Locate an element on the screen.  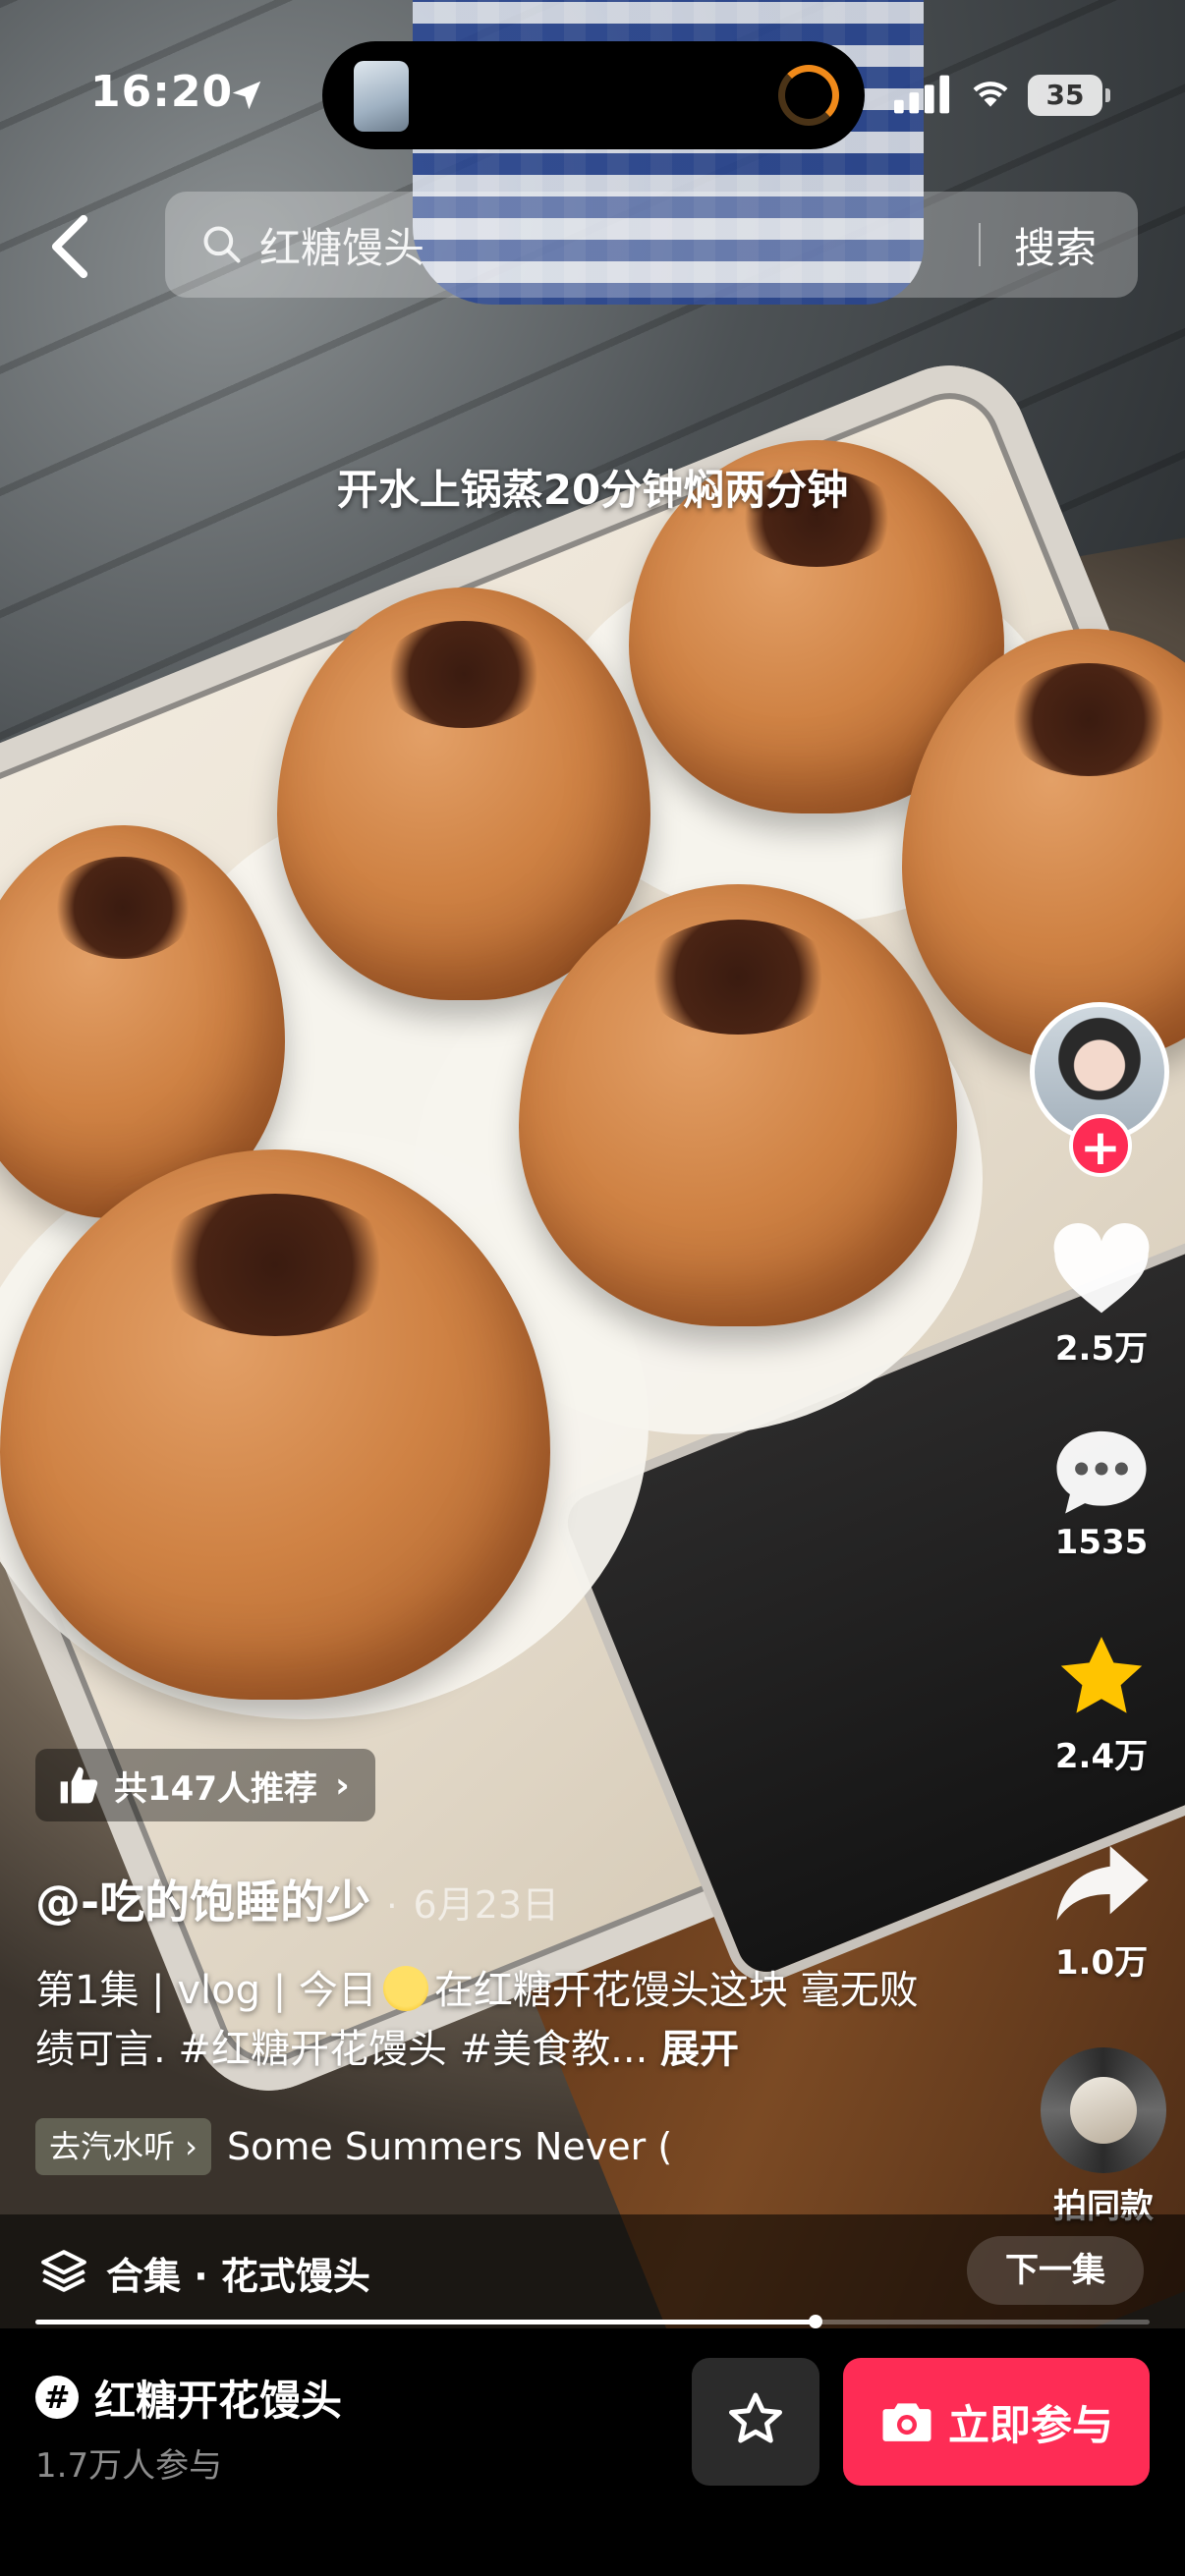
comment-icon is located at coordinates (1102, 1472).